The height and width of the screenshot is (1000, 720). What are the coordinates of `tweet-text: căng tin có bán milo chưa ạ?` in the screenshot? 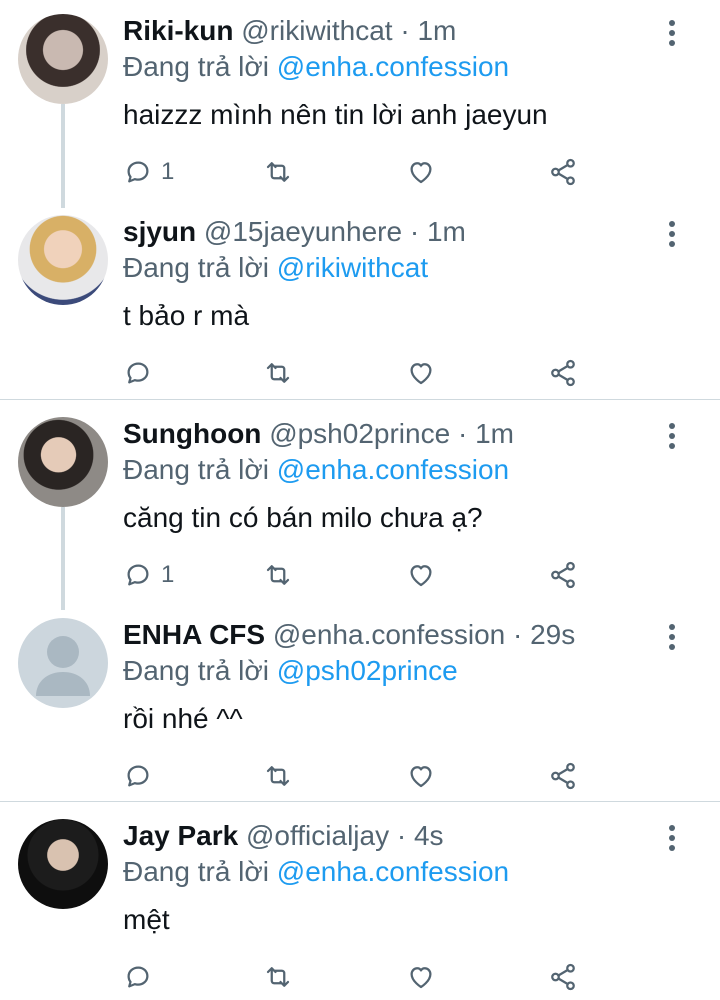 It's located at (303, 517).